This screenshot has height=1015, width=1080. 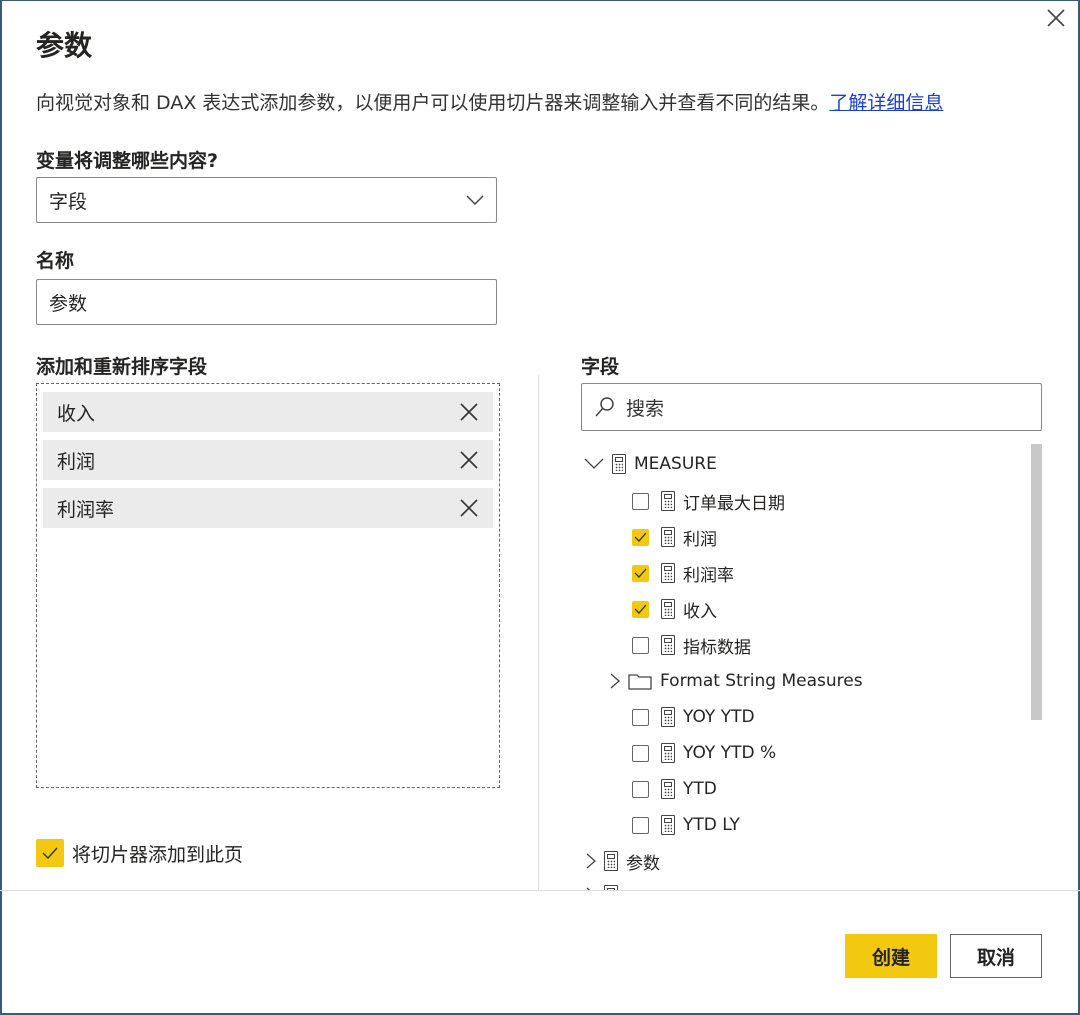 What do you see at coordinates (76, 413) in the screenshot?
I see `order-item-label: 收入` at bounding box center [76, 413].